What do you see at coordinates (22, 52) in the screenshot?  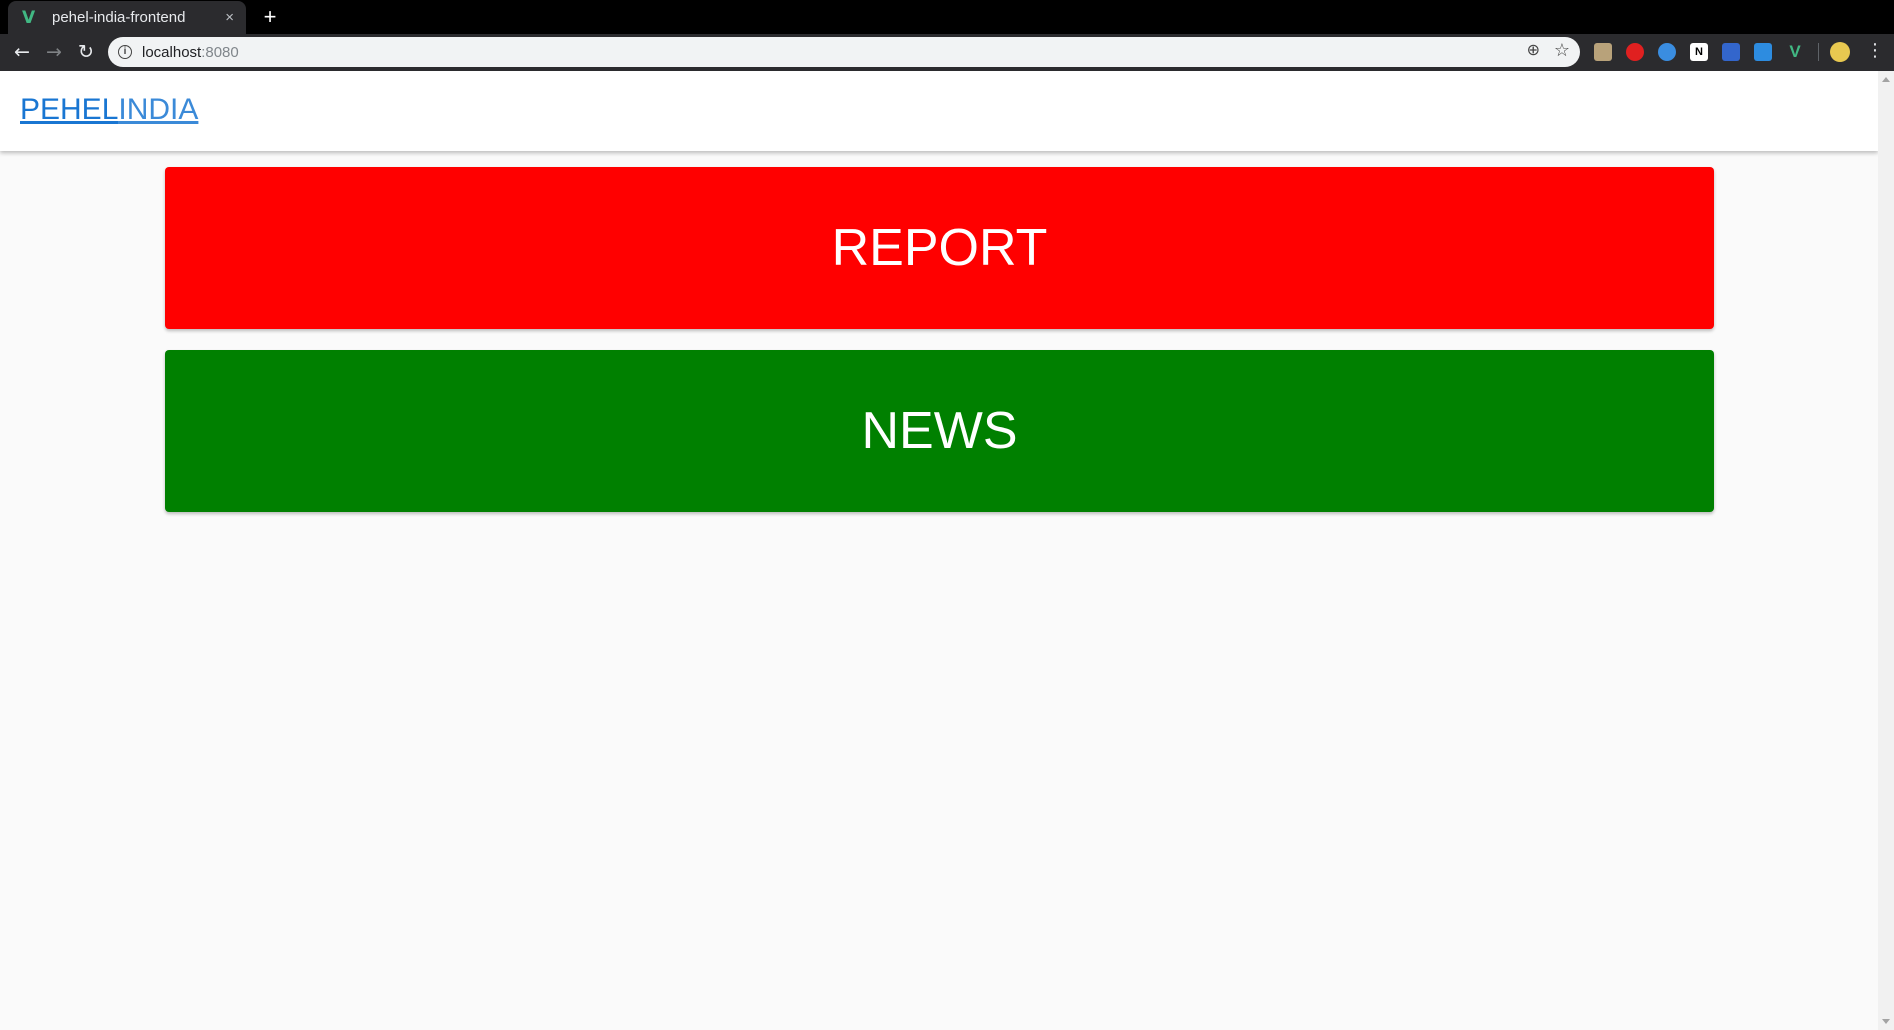 I see `back-arrow-icon: ←` at bounding box center [22, 52].